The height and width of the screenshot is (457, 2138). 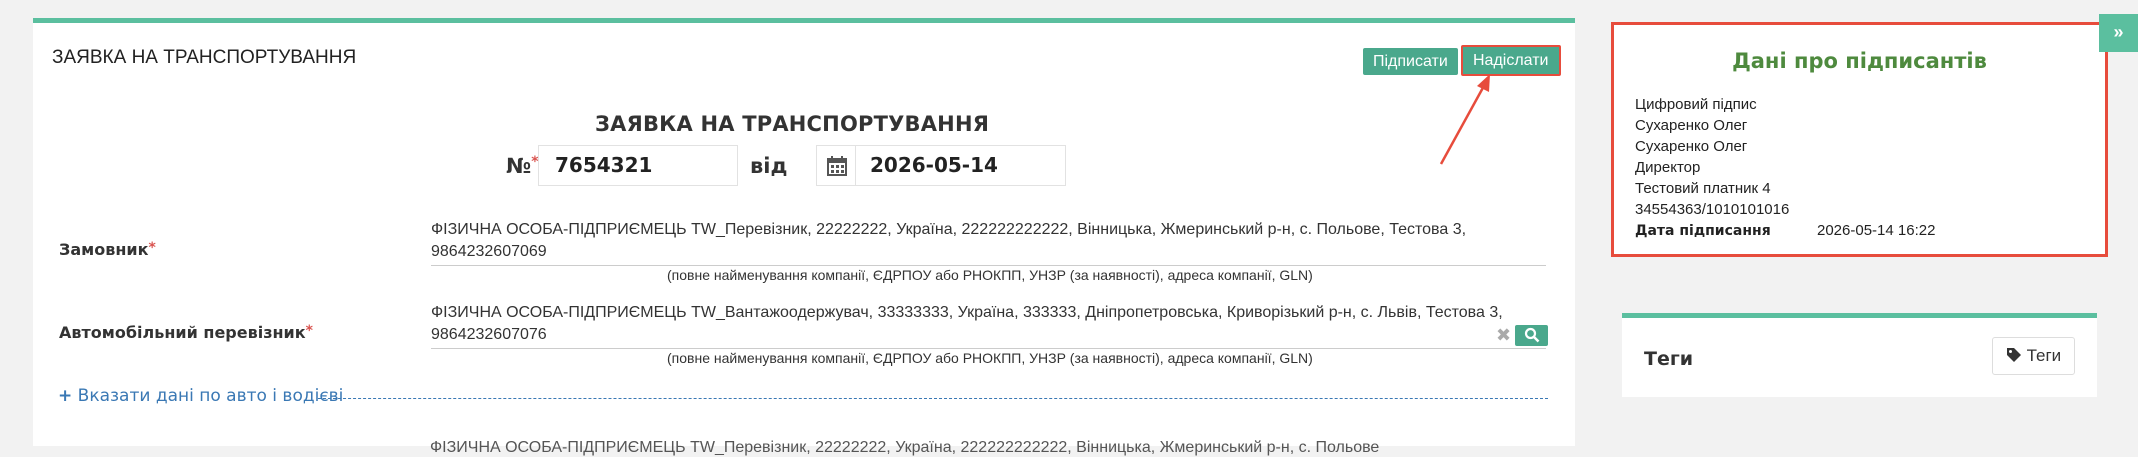 I want to click on document-heading: ЗАЯВКА НА ТРАНСПОРТУВАННЯ, so click(x=792, y=124).